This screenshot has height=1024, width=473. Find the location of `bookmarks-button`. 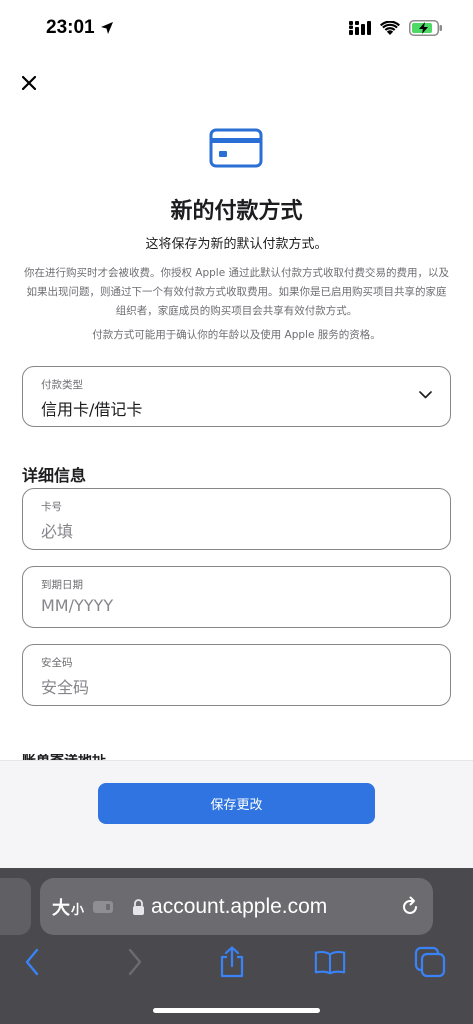

bookmarks-button is located at coordinates (330, 962).